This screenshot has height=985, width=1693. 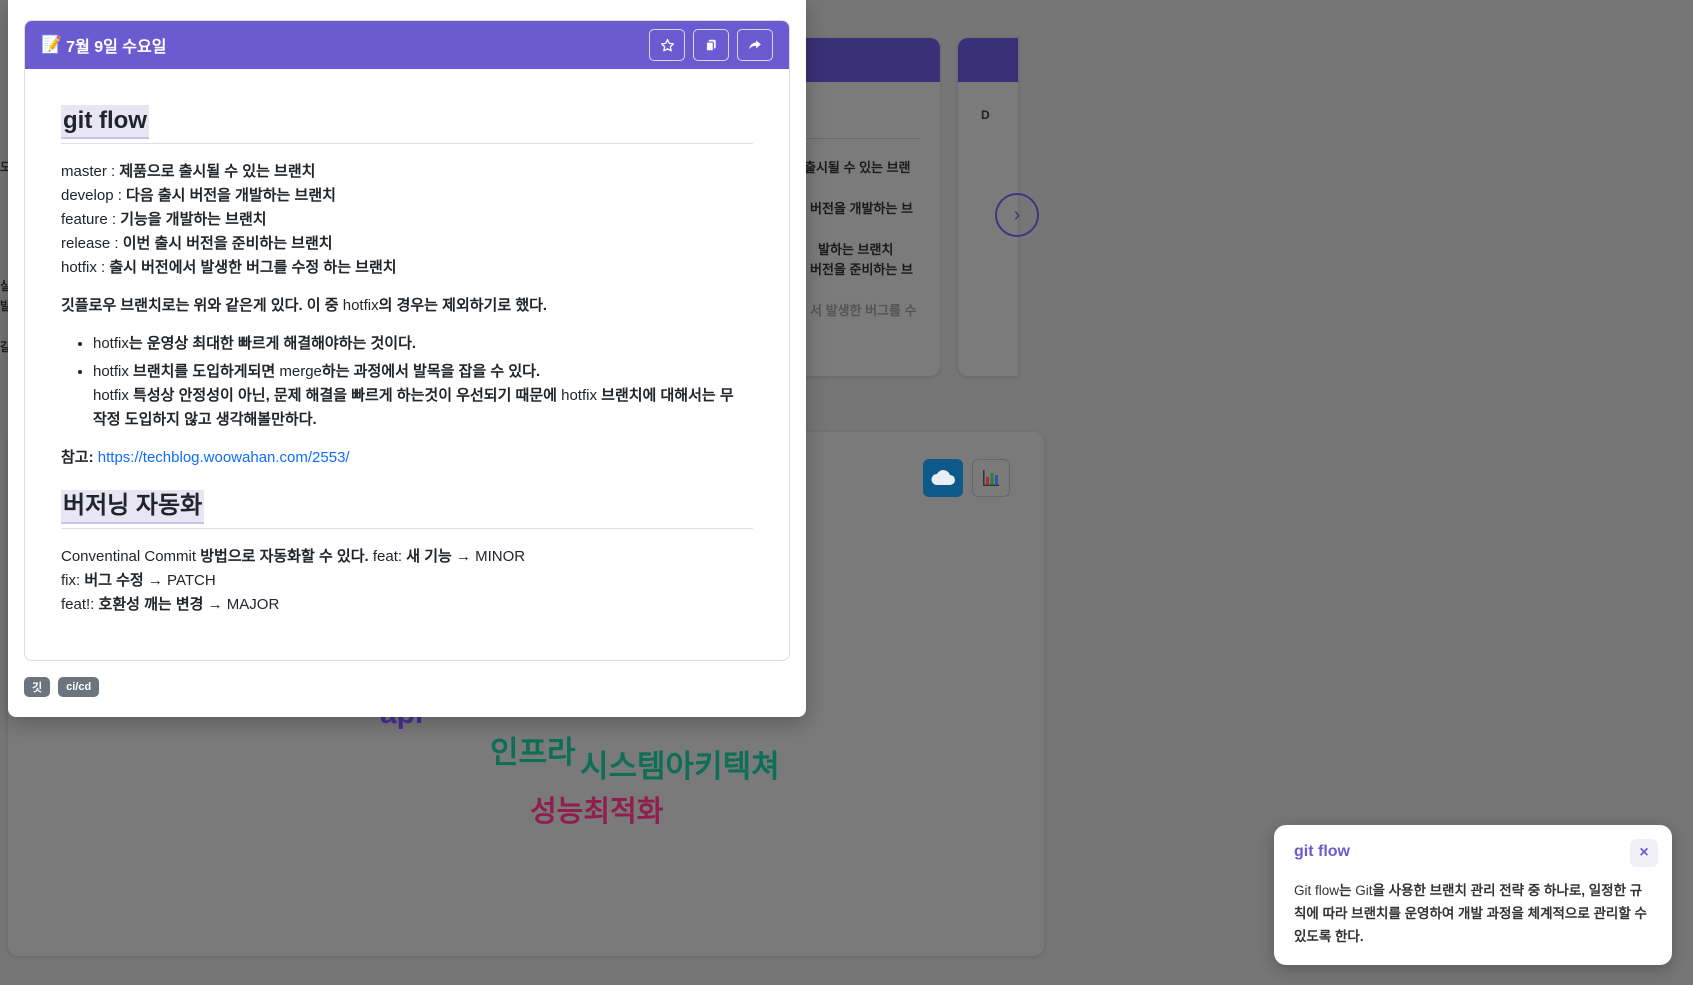 I want to click on cloud-icon, so click(x=943, y=477).